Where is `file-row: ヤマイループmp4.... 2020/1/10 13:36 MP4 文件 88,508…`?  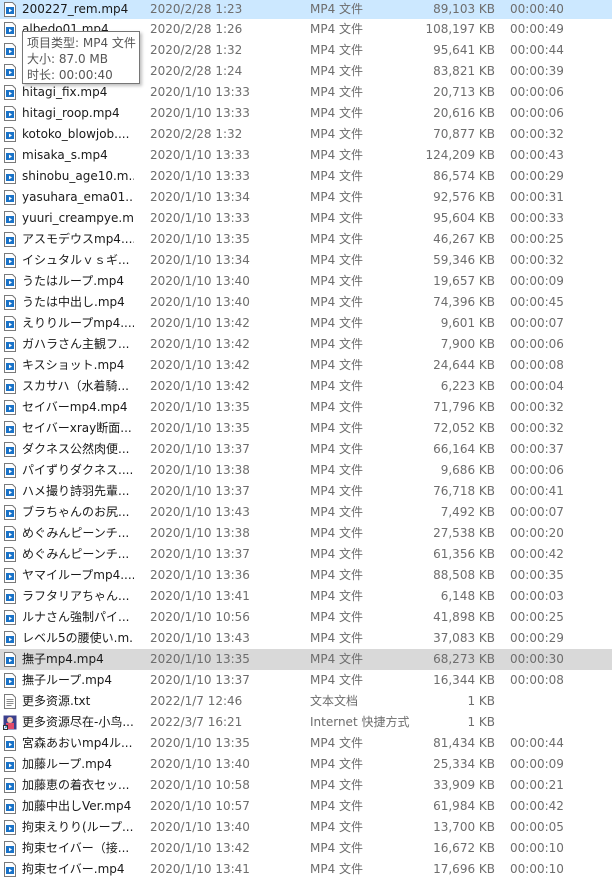 file-row: ヤマイループmp4.... 2020/1/10 13:36 MP4 文件 88,508… is located at coordinates (306, 575).